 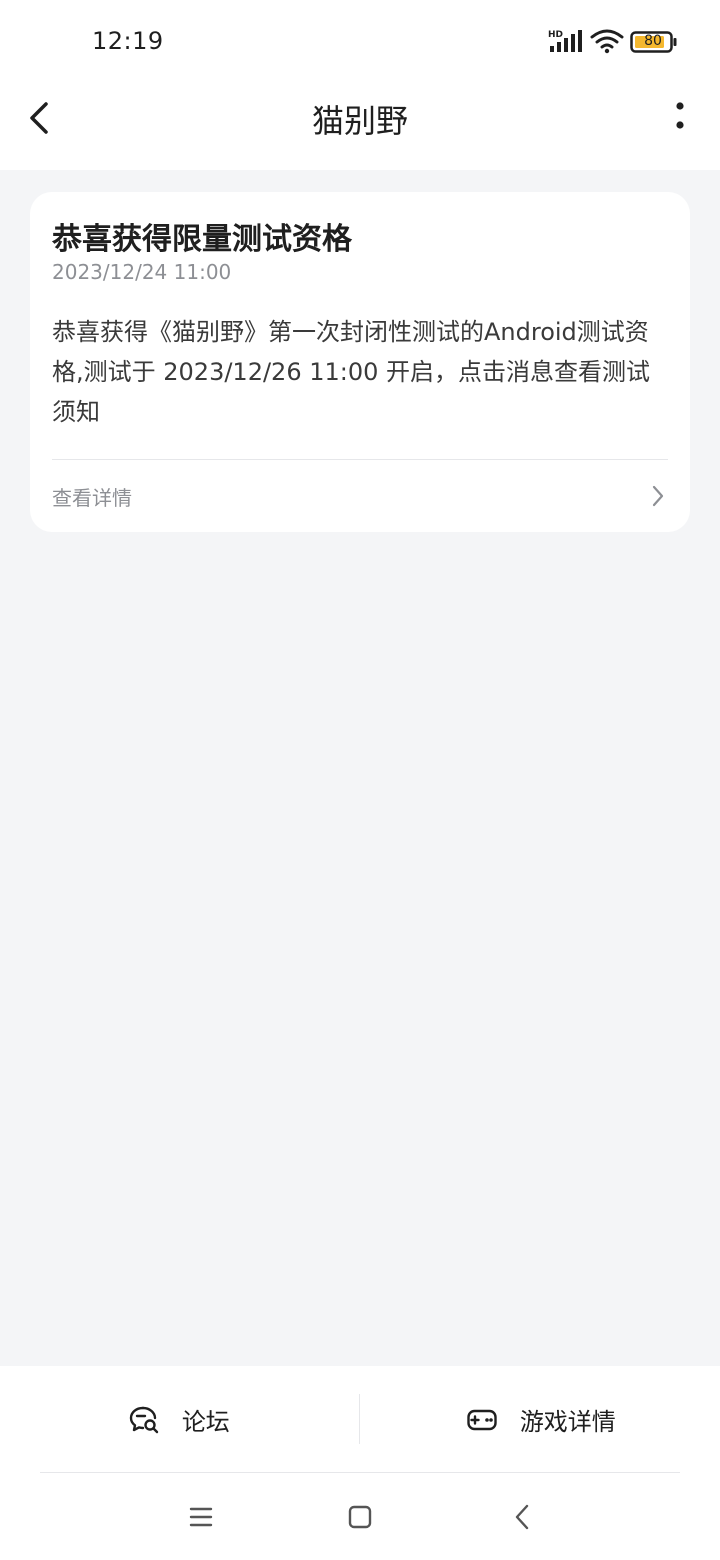 What do you see at coordinates (144, 1419) in the screenshot?
I see `chat-search-icon` at bounding box center [144, 1419].